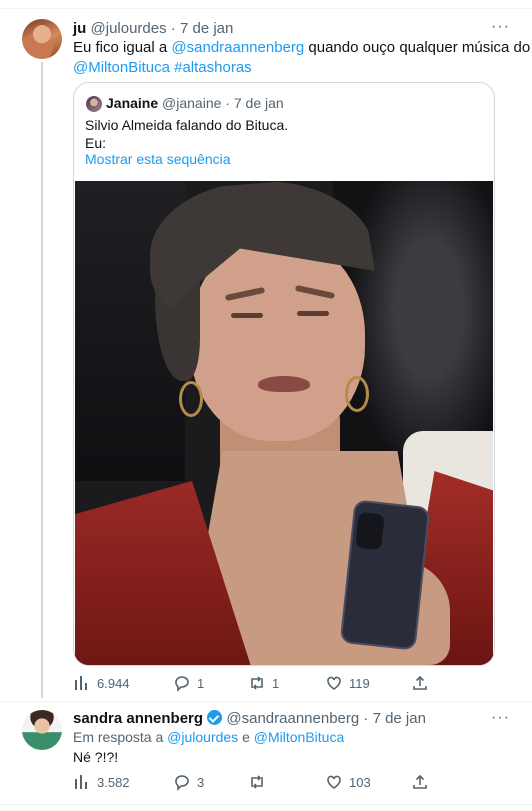 The image size is (532, 811). Describe the element at coordinates (94, 104) in the screenshot. I see `avatar-janaine` at that location.